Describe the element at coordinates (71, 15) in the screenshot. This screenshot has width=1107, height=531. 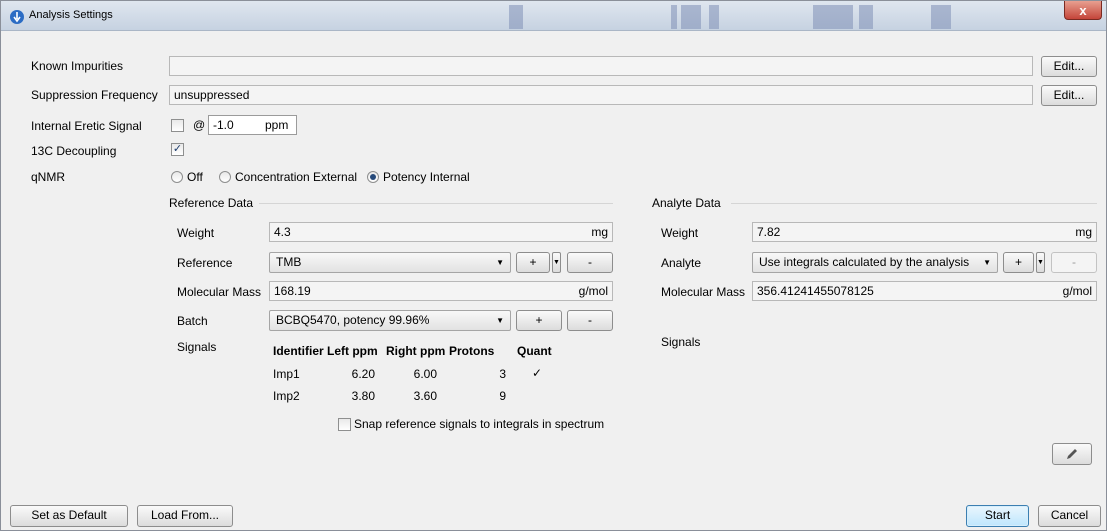
I see `window-title: Analysis Settings` at that location.